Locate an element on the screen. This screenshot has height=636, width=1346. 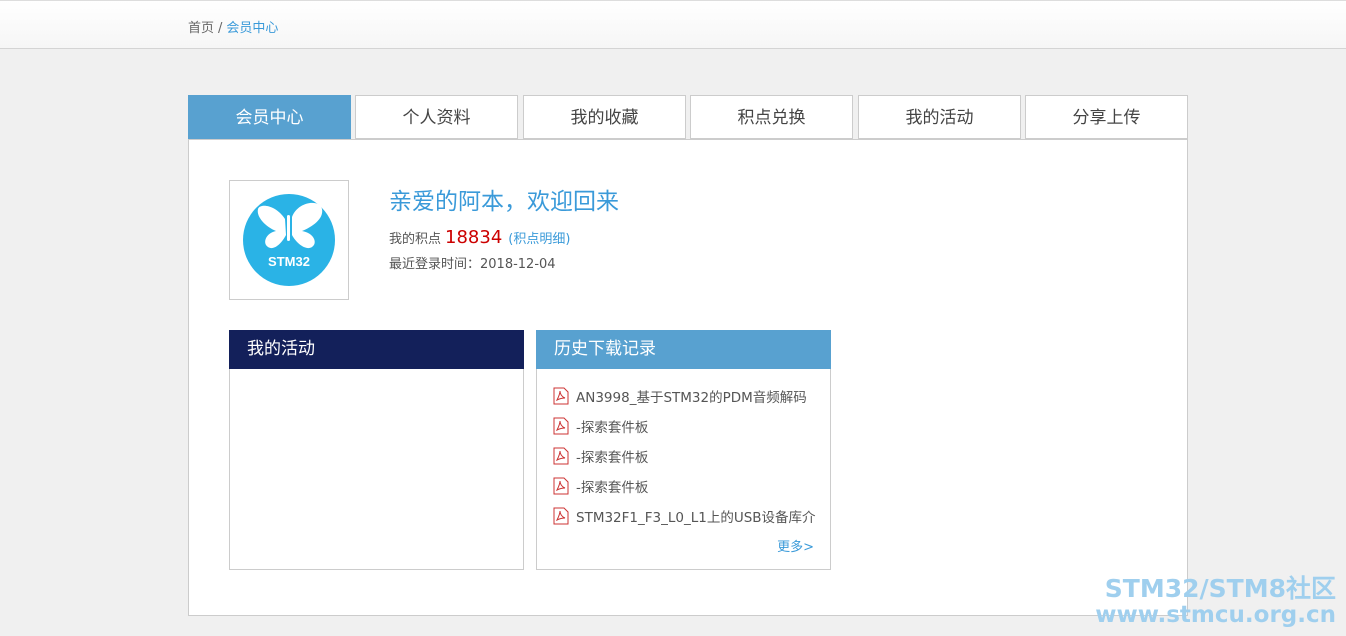
points-line: 我的积点 18834 (积点明细) is located at coordinates (479, 237).